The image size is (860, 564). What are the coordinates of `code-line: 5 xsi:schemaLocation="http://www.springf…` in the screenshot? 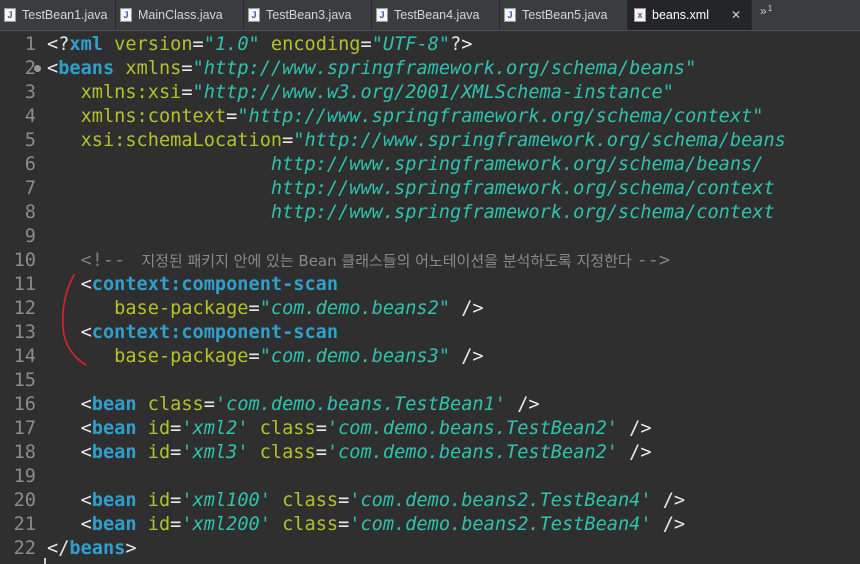 It's located at (430, 141).